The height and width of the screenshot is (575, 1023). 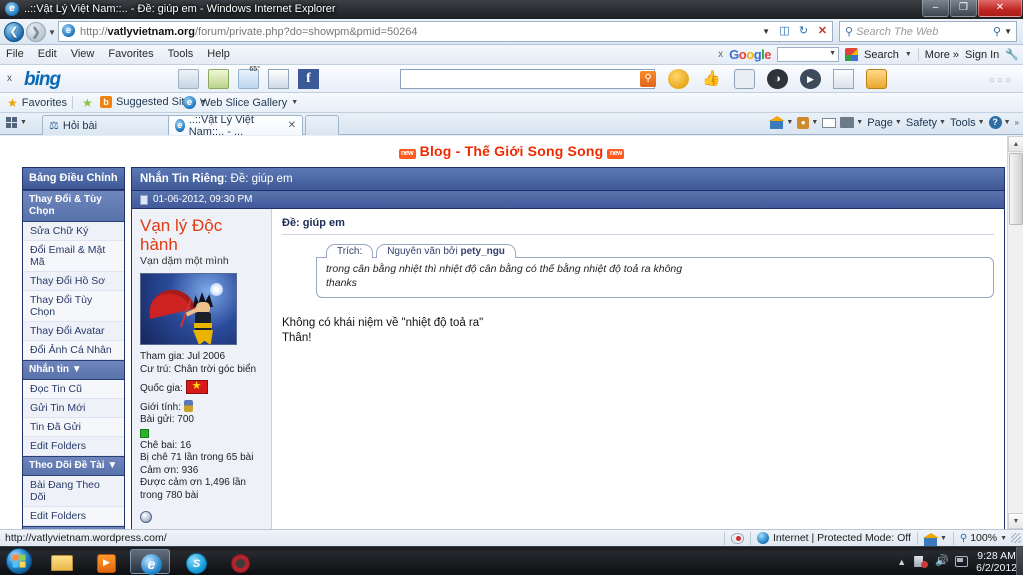 What do you see at coordinates (73, 370) in the screenshot?
I see `sidebar-section-title: Nhắn tin ▼` at bounding box center [73, 370].